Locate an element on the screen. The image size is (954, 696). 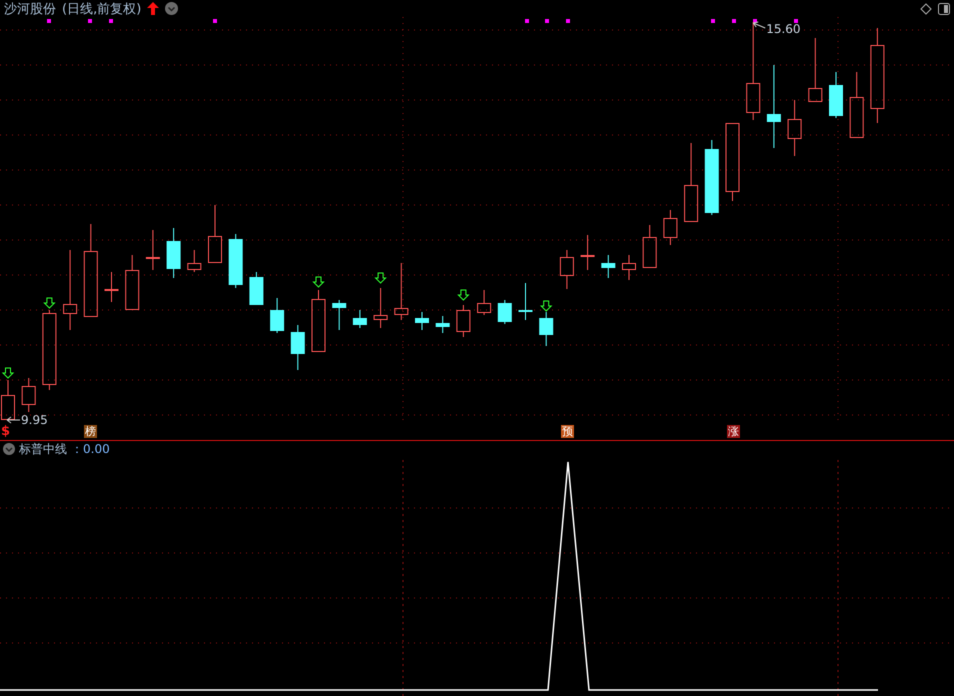
signal-badge: 榜 is located at coordinates (90, 431).